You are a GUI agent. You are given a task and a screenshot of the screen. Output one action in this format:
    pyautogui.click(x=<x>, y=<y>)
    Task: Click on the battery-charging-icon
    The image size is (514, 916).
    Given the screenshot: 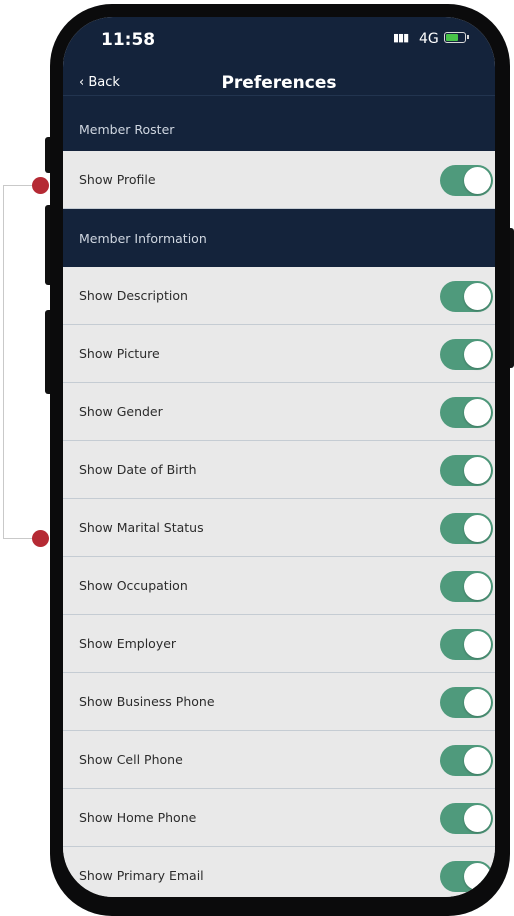 What is the action you would take?
    pyautogui.click(x=456, y=37)
    